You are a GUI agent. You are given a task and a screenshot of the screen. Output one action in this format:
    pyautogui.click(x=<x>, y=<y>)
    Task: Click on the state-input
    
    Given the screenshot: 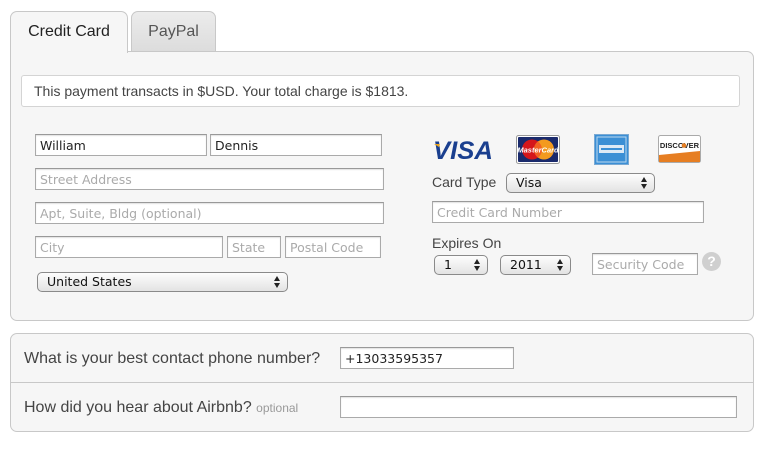 What is the action you would take?
    pyautogui.click(x=254, y=247)
    